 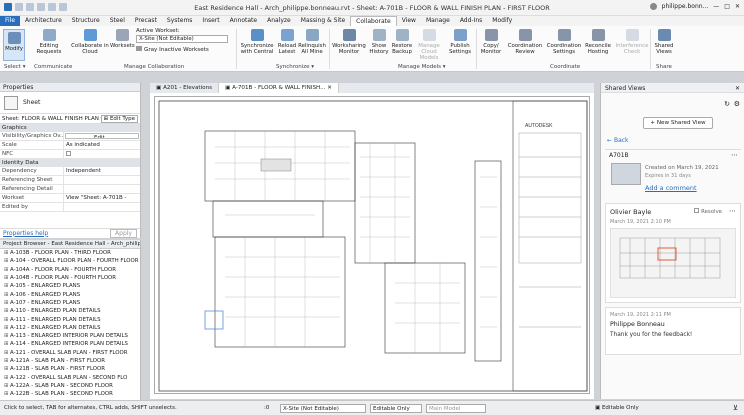 What do you see at coordinates (243, 21) in the screenshot?
I see `tab-annotate: Annotate` at bounding box center [243, 21].